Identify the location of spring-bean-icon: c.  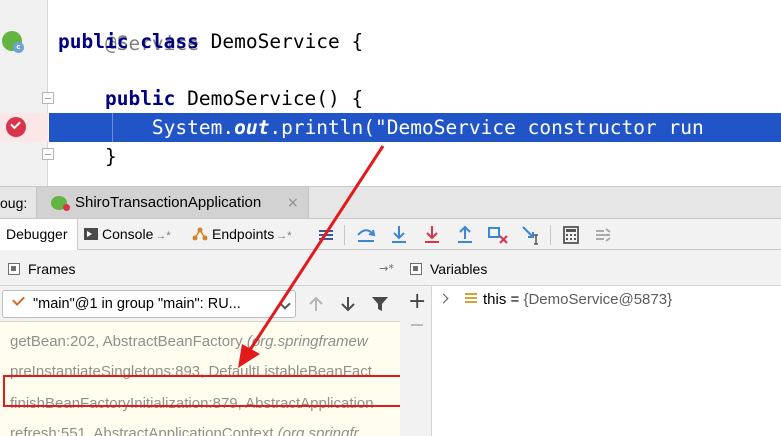
(13, 42).